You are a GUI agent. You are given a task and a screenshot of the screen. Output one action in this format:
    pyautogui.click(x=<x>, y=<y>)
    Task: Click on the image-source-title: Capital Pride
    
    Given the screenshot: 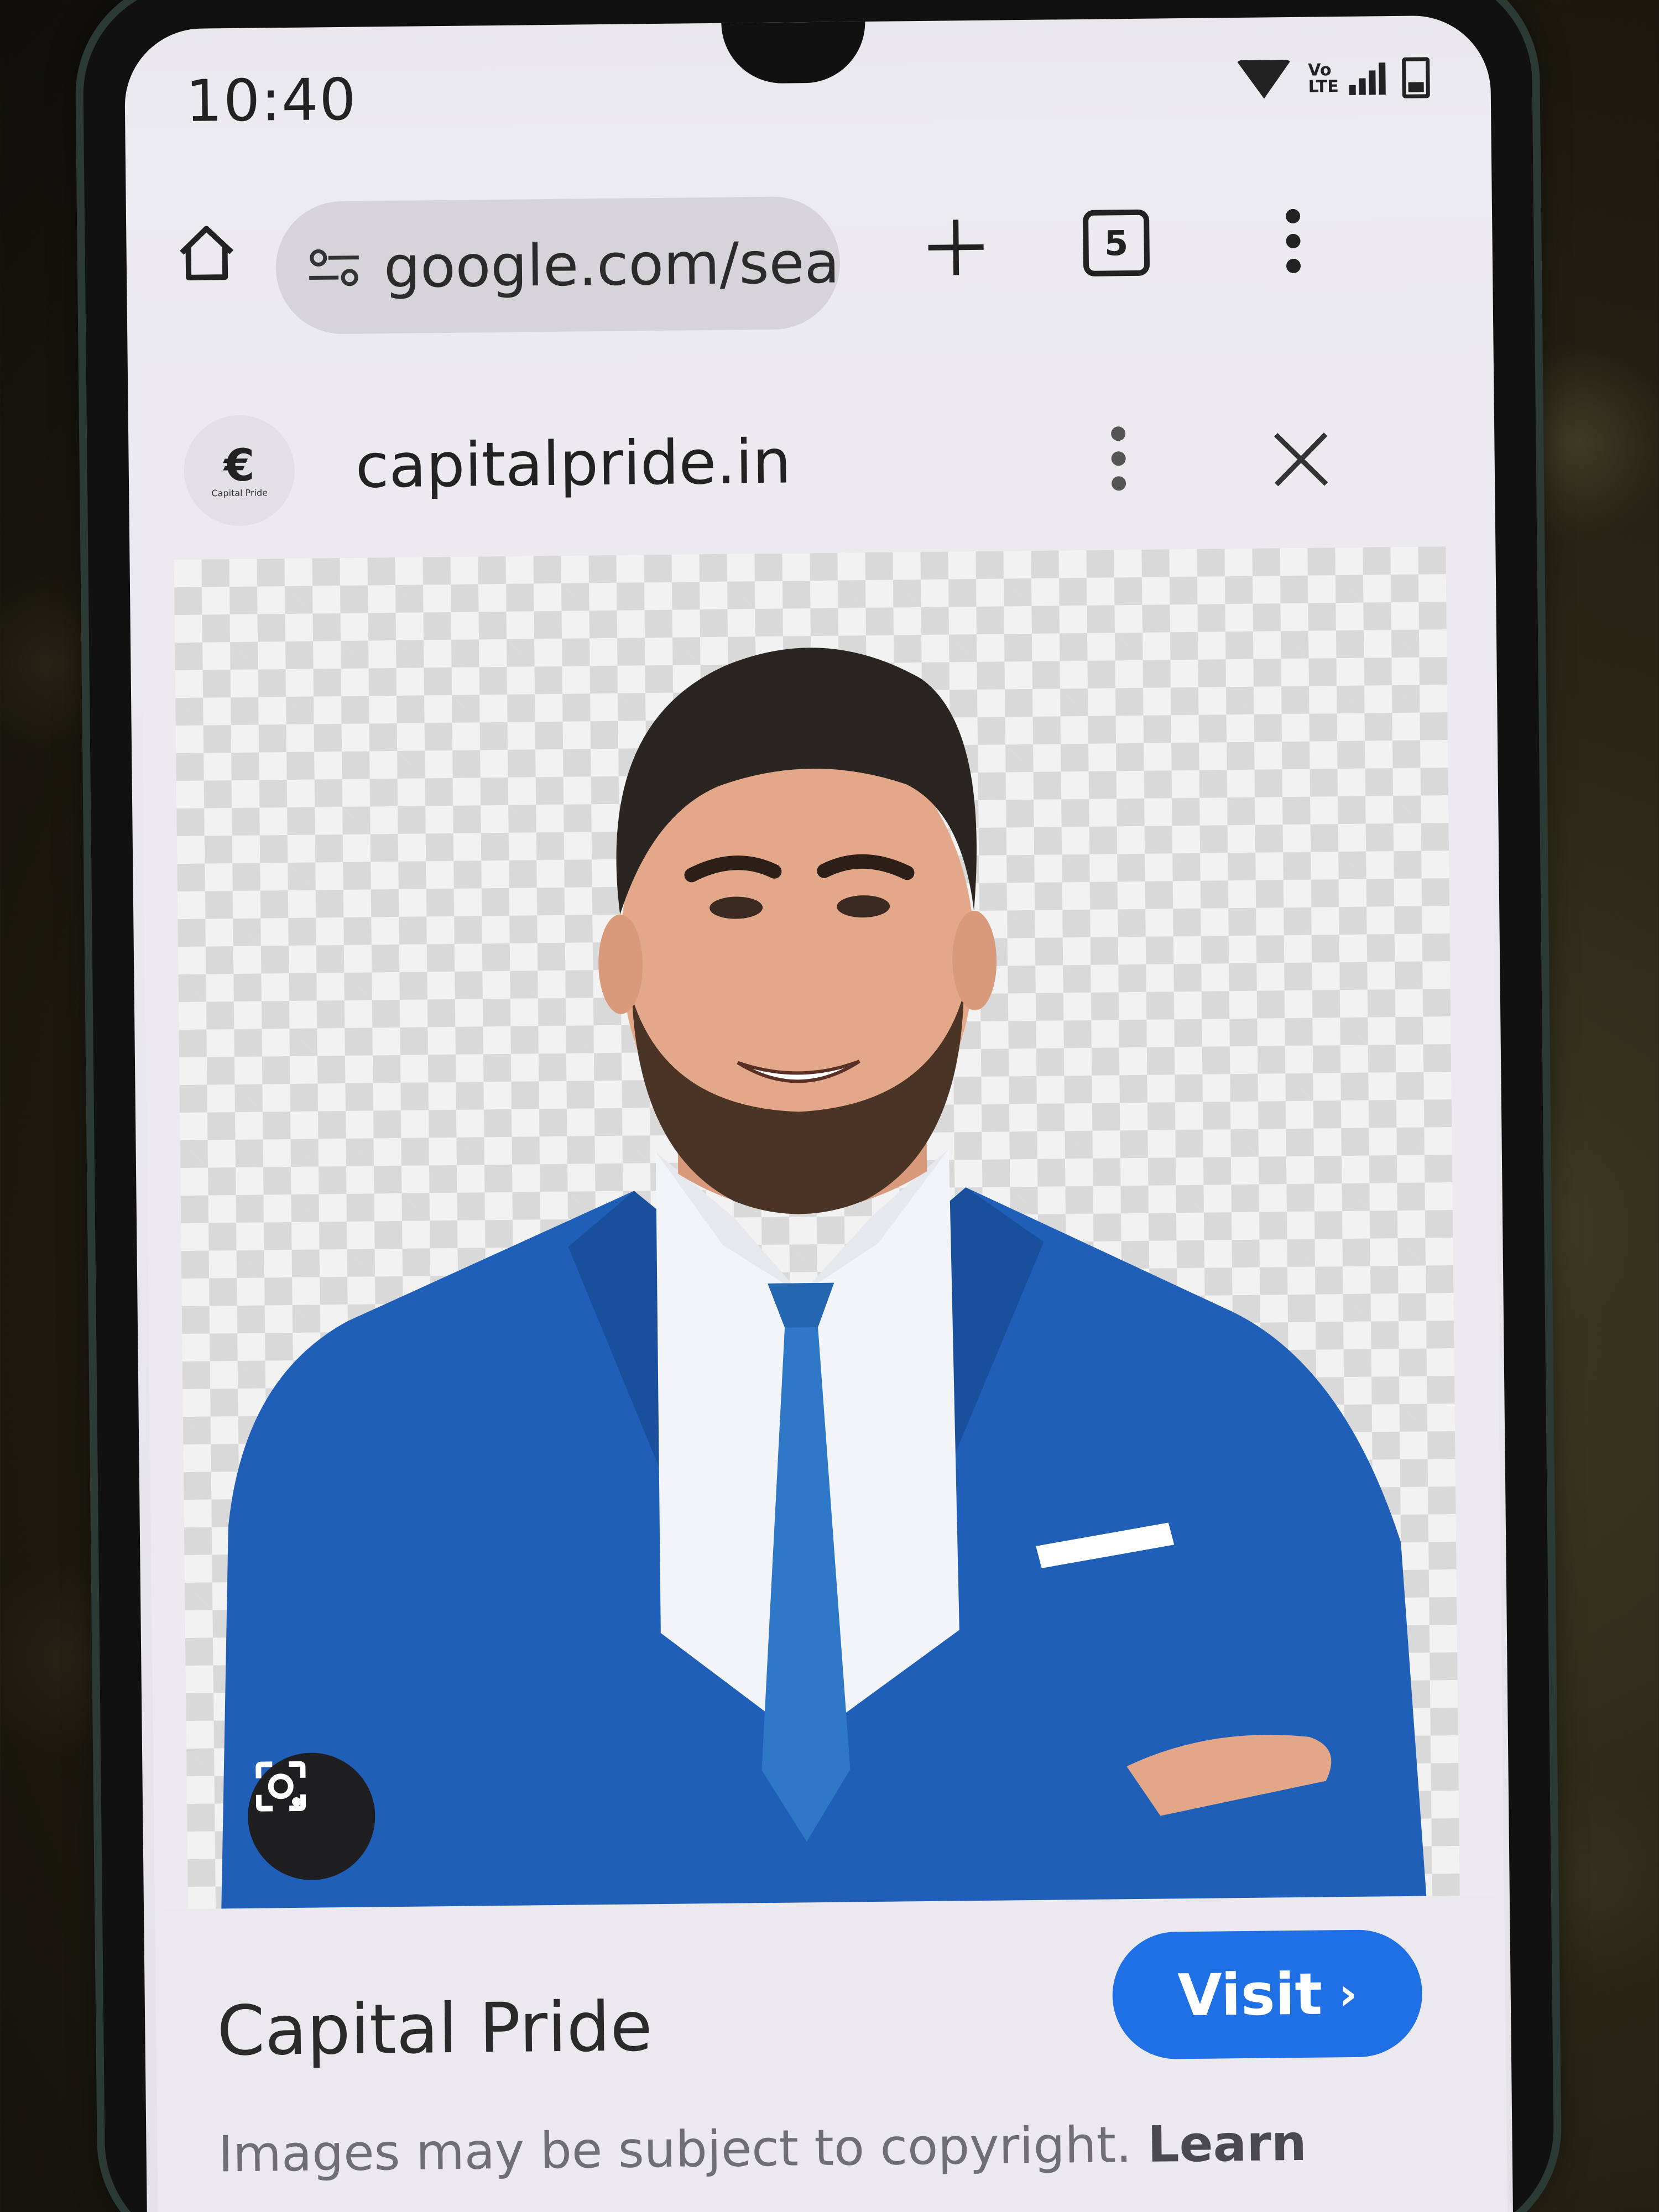 What is the action you would take?
    pyautogui.click(x=435, y=2030)
    